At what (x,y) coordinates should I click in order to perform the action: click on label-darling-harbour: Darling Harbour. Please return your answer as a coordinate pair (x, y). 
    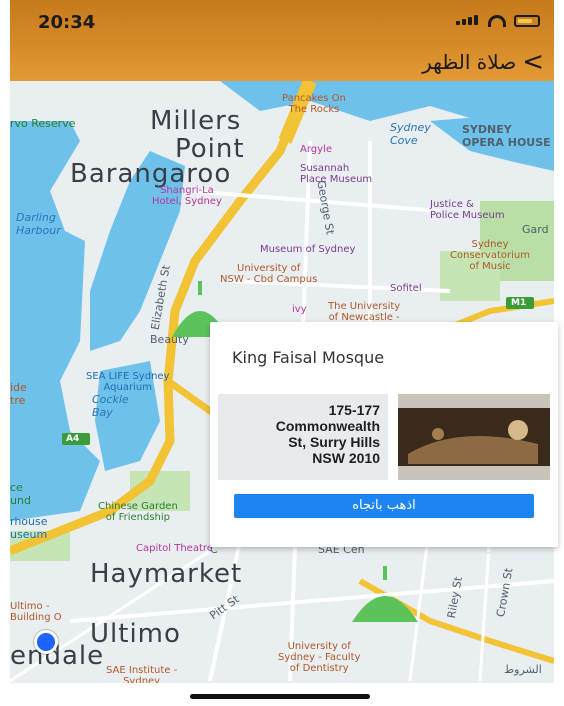
    Looking at the image, I should click on (38, 224).